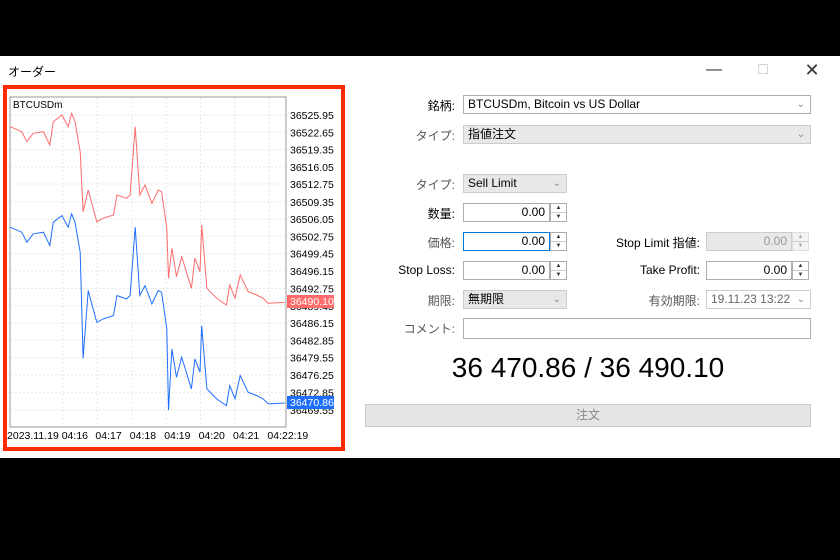 The width and height of the screenshot is (840, 560). What do you see at coordinates (554, 104) in the screenshot?
I see `symbol-value: BTCUSDm, Bitcoin vs US Dollar` at bounding box center [554, 104].